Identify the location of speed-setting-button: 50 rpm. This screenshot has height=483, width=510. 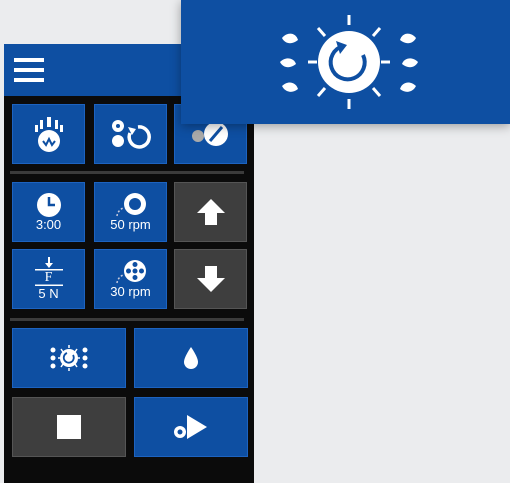
(130, 212).